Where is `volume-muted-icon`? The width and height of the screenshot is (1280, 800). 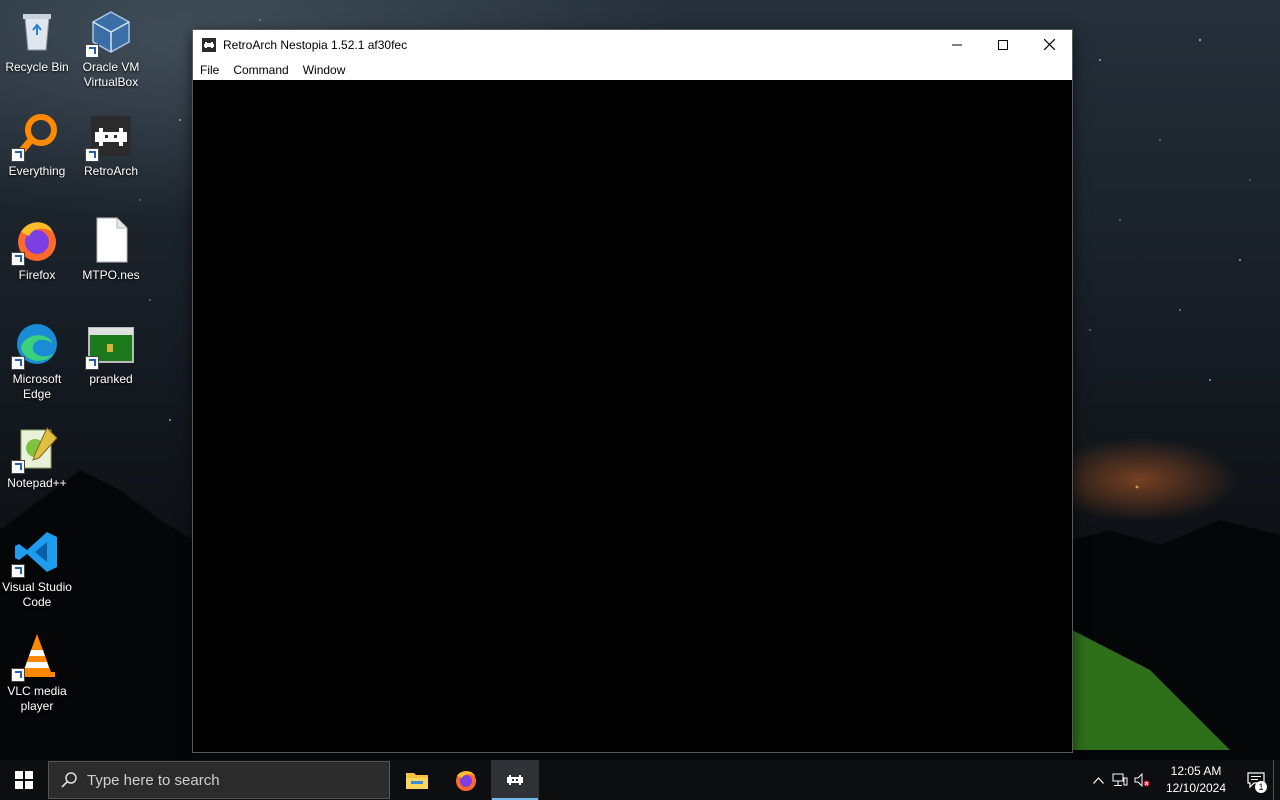
volume-muted-icon is located at coordinates (1142, 780).